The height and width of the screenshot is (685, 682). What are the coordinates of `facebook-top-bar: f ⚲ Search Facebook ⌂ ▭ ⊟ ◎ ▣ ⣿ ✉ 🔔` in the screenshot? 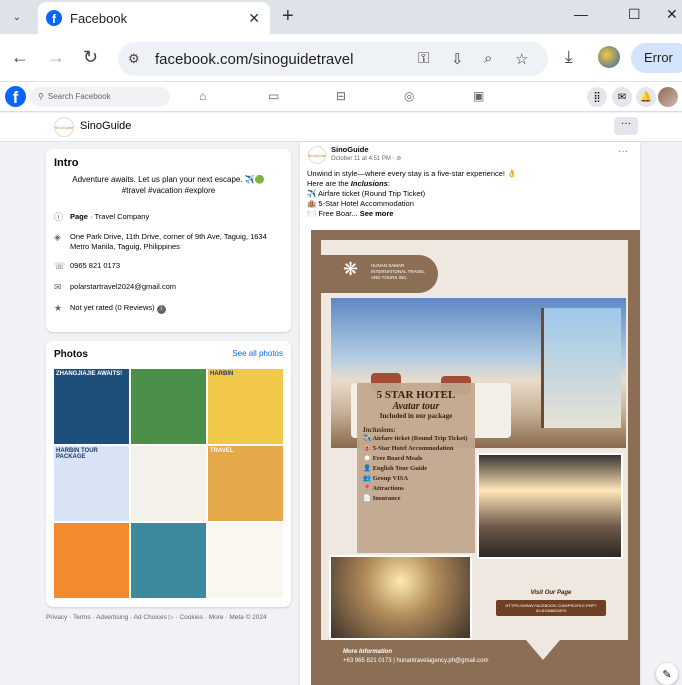 It's located at (341, 97).